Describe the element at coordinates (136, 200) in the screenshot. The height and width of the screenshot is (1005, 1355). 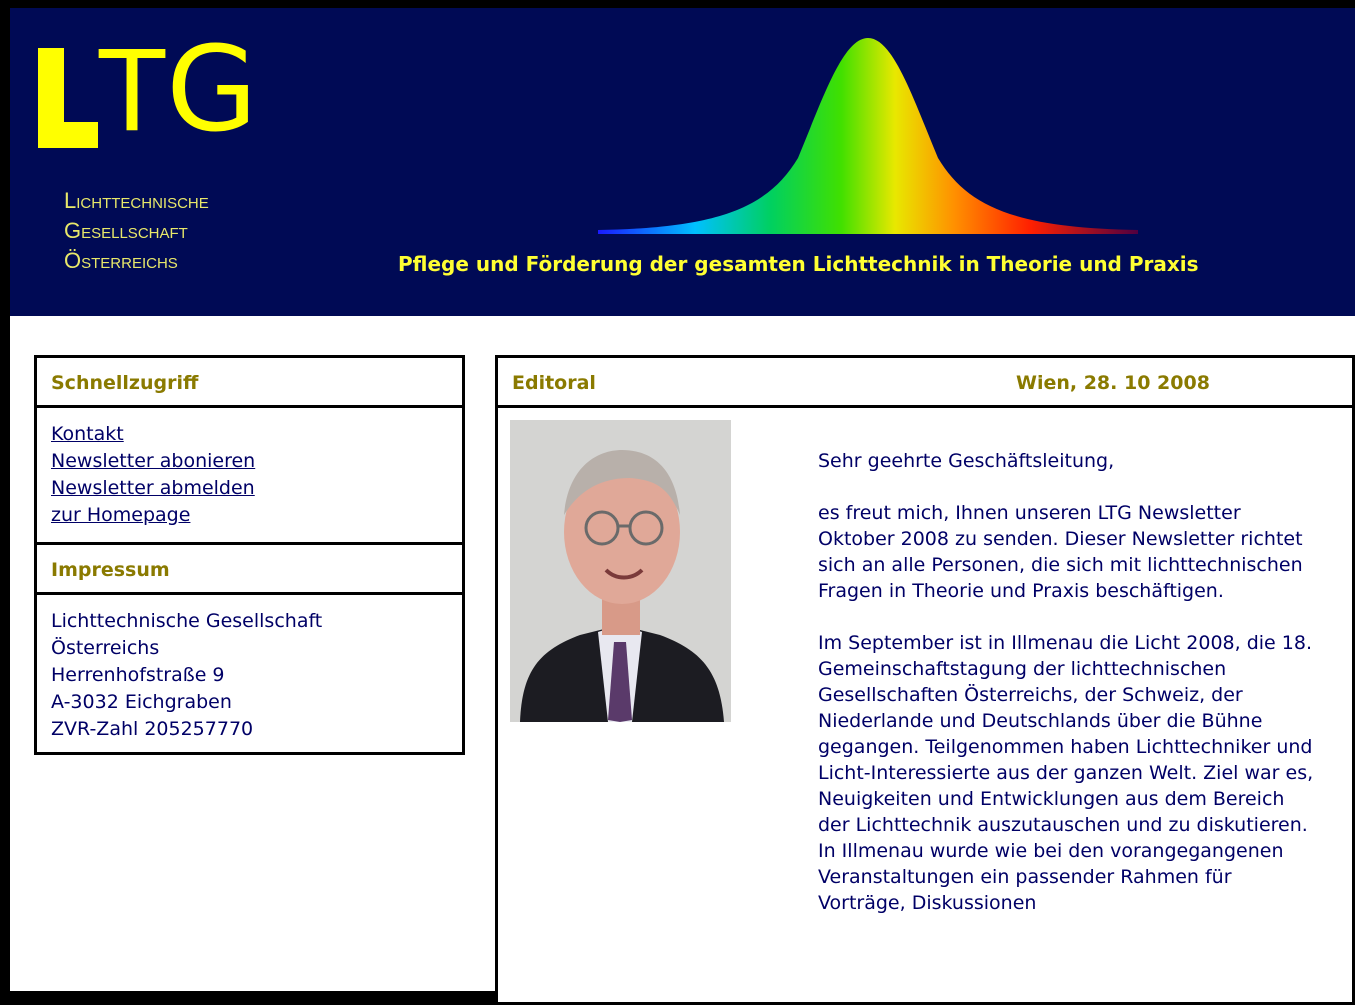
I see `org-name-line: Lichttechnische` at that location.